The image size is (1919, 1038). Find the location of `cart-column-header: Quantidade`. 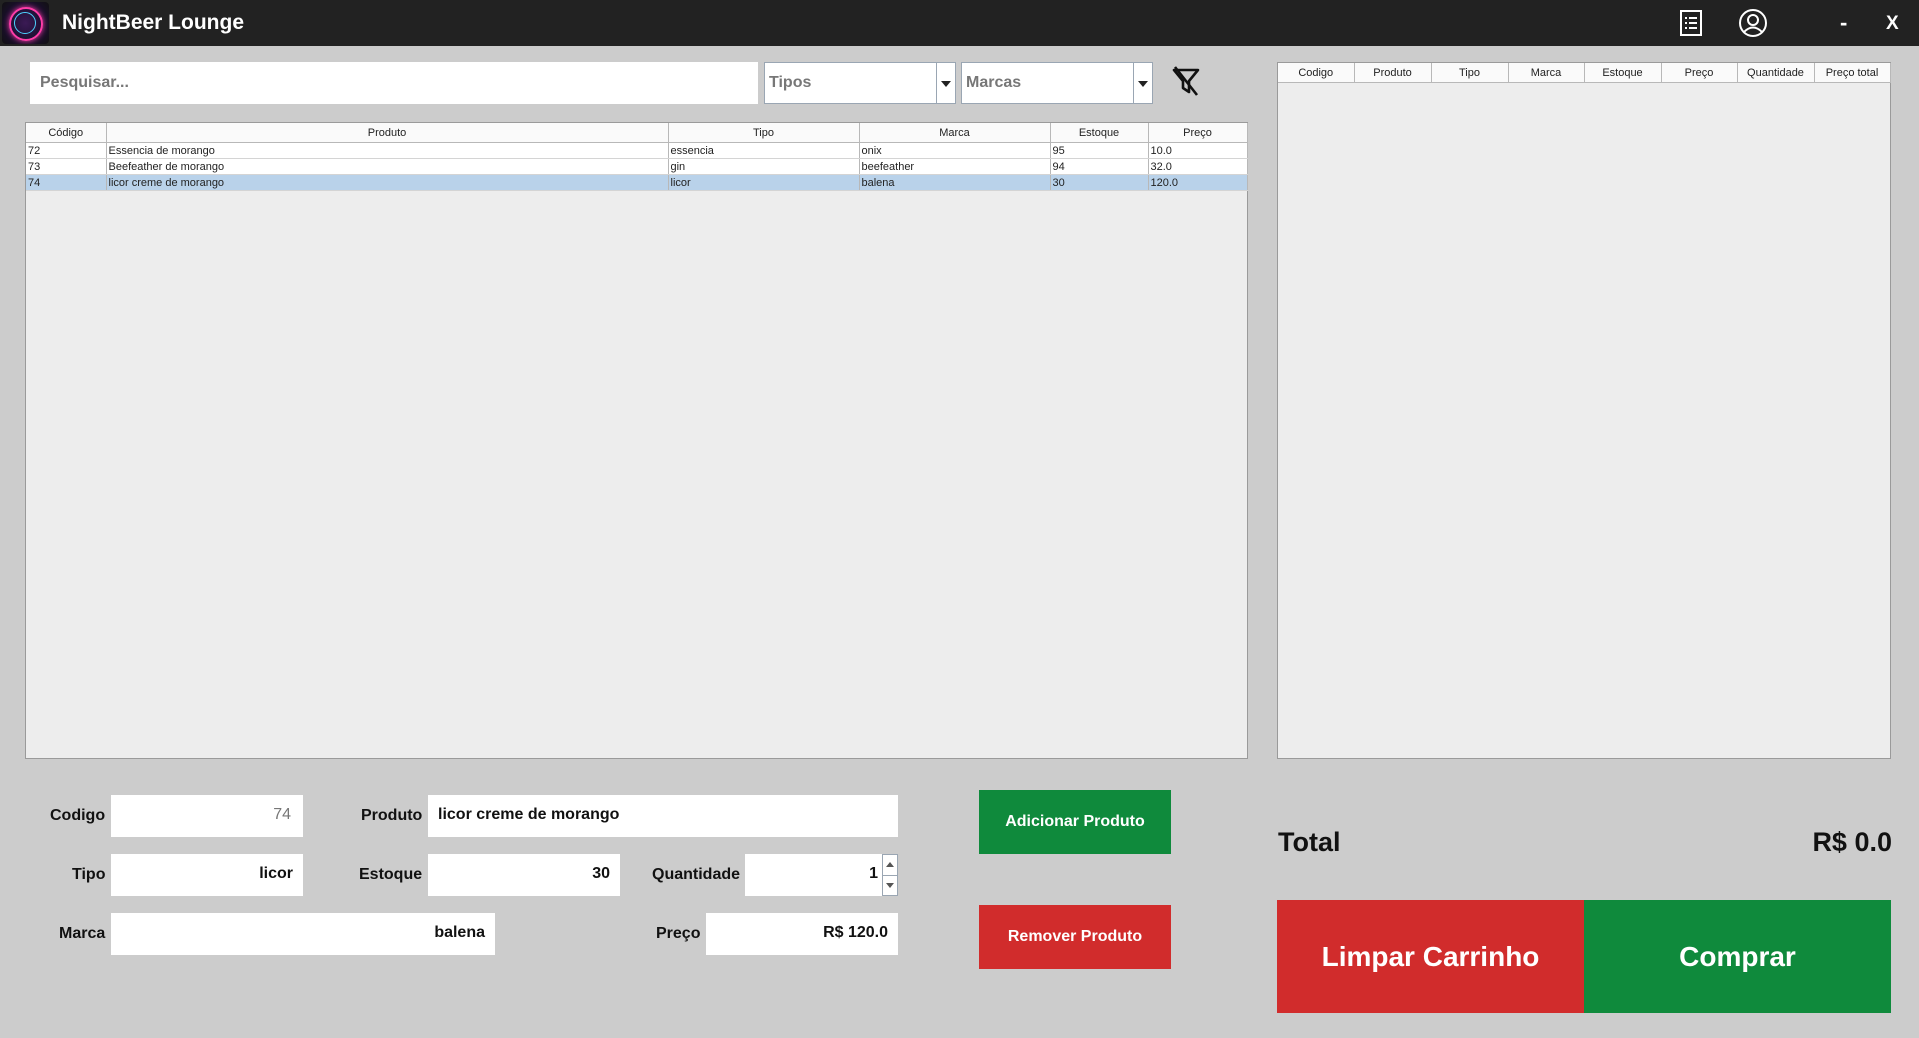

cart-column-header: Quantidade is located at coordinates (1776, 73).